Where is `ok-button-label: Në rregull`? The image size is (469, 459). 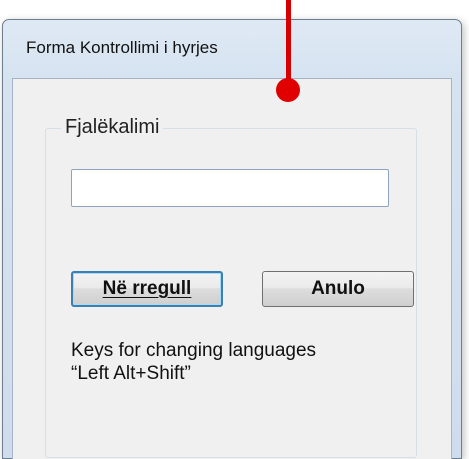
ok-button-label: Në rregull is located at coordinates (147, 288).